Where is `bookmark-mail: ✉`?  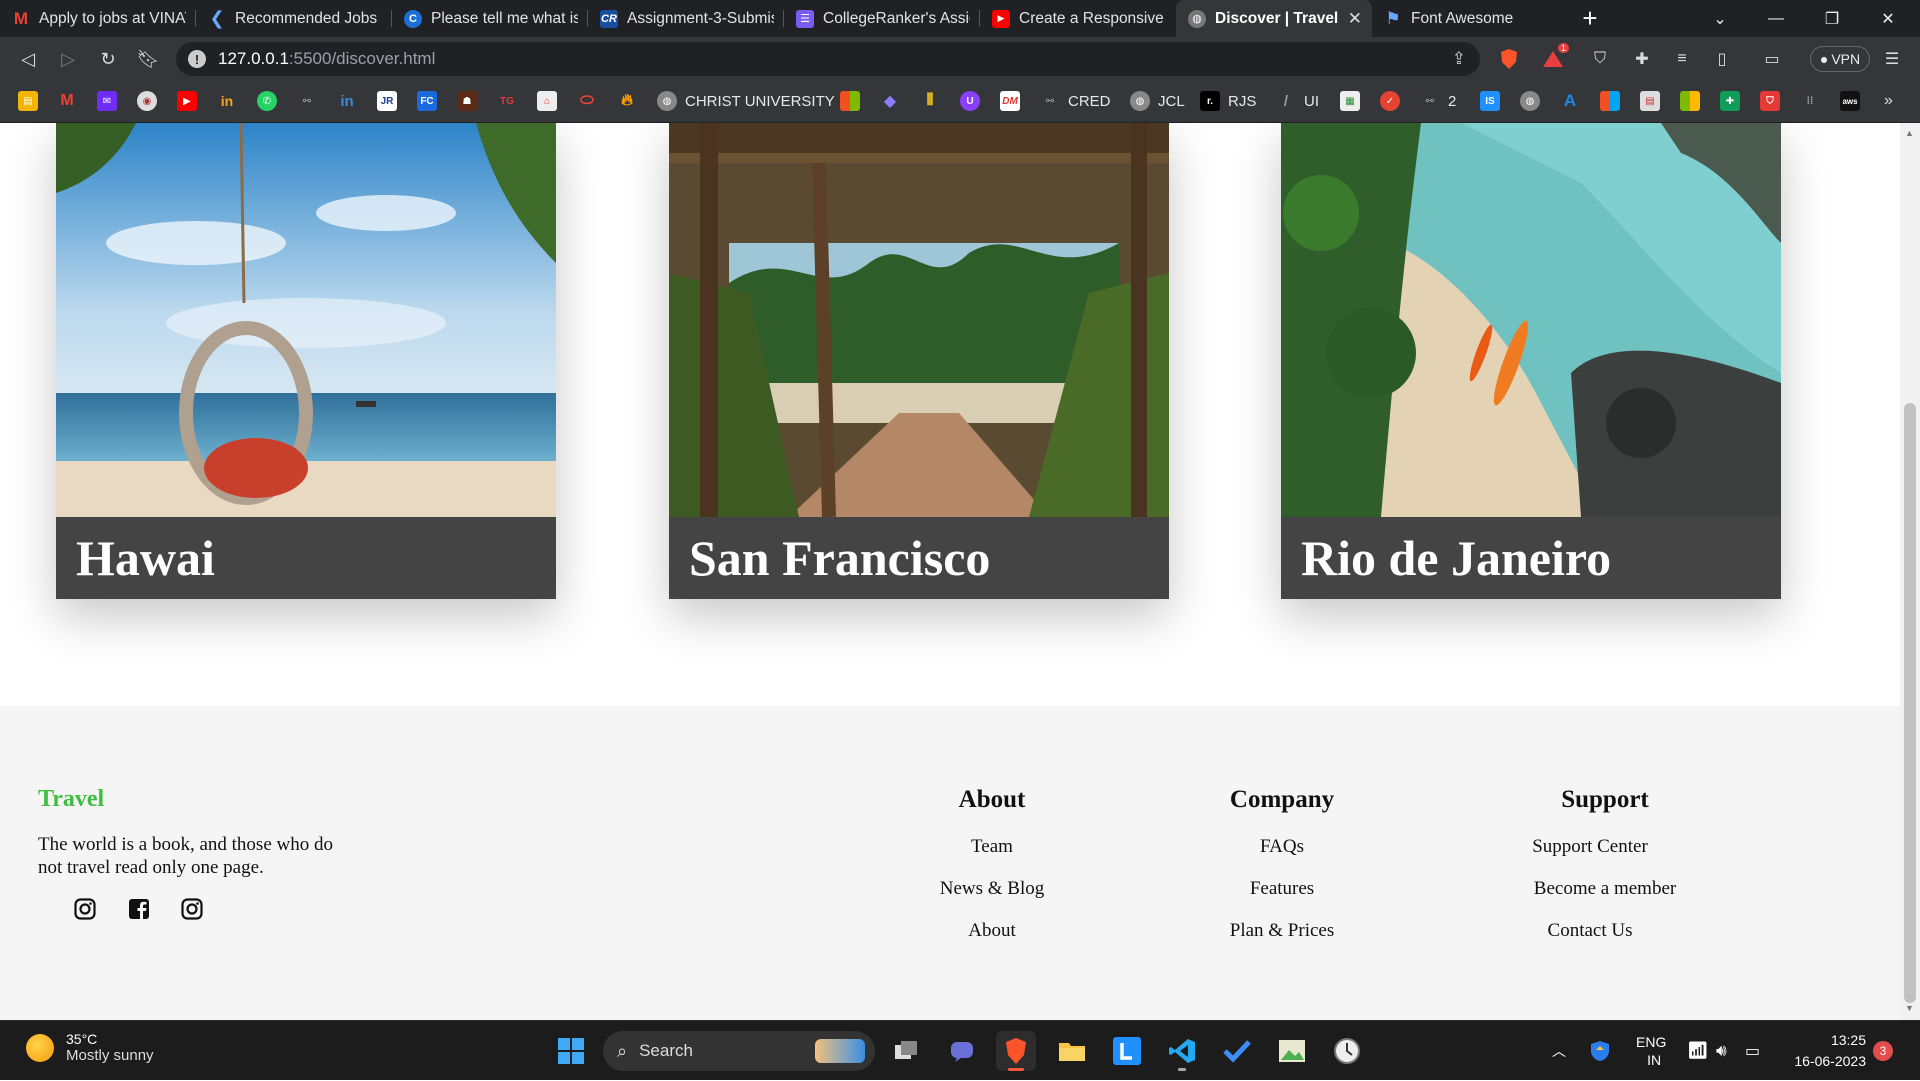 bookmark-mail: ✉ is located at coordinates (107, 101).